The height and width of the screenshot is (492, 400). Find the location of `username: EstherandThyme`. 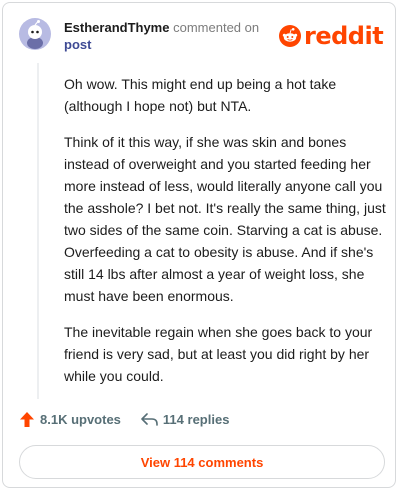

username: EstherandThyme is located at coordinates (116, 27).